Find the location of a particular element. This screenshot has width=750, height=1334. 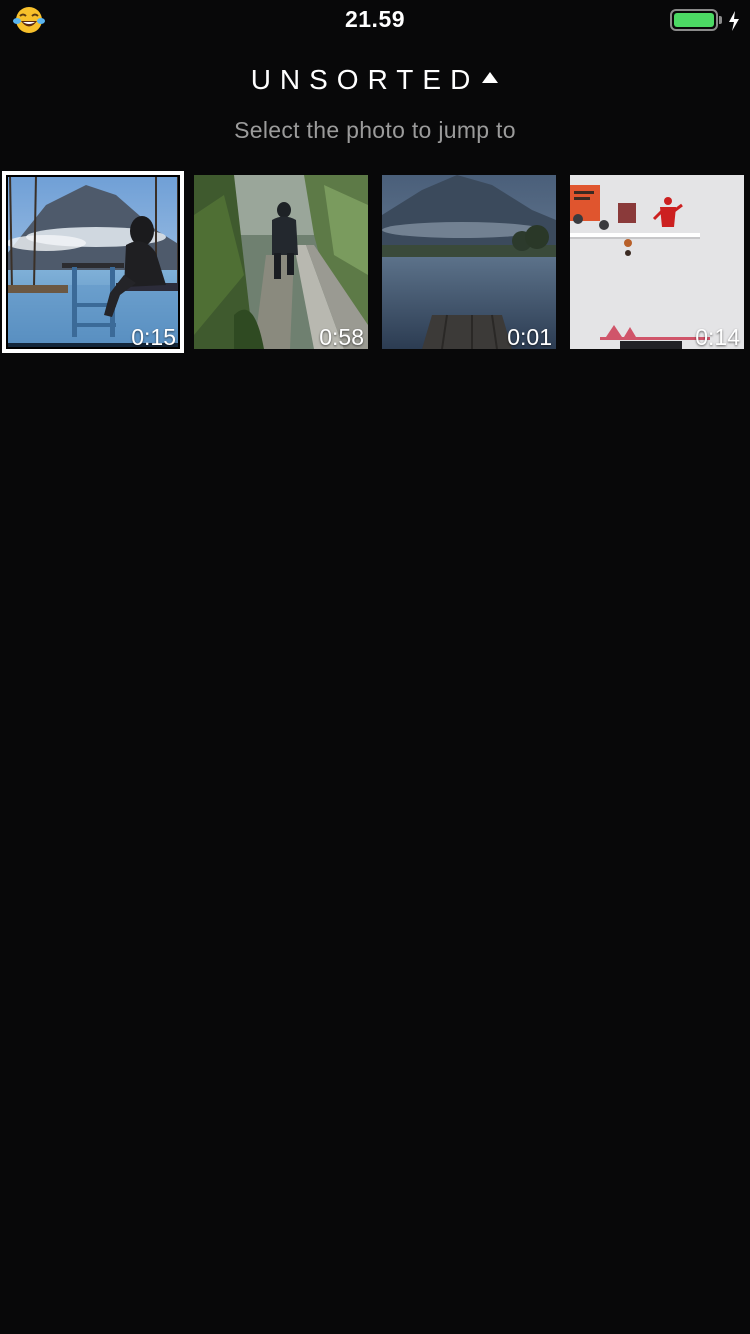

status-bar: 21.59 is located at coordinates (375, 20).